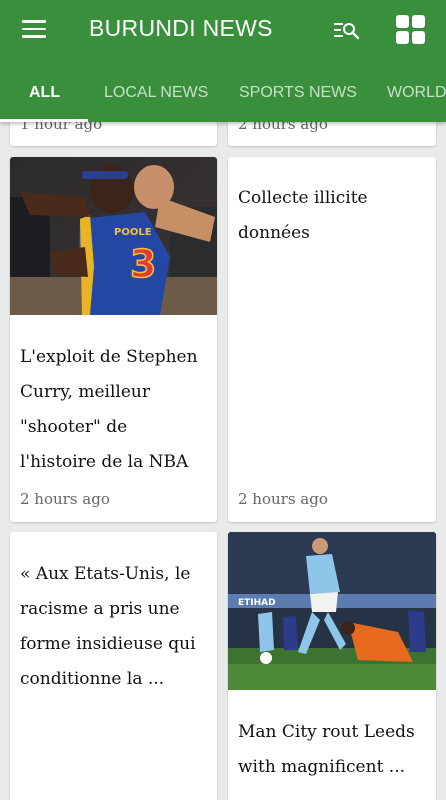  I want to click on svg-text: ETIHAD, so click(257, 603).